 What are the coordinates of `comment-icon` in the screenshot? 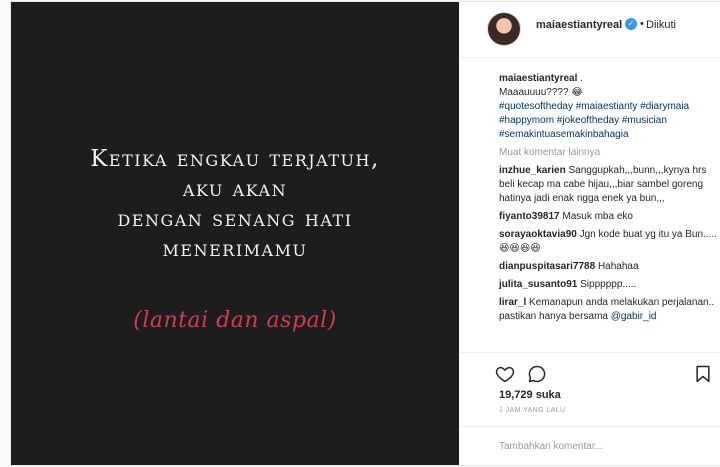 It's located at (537, 374).